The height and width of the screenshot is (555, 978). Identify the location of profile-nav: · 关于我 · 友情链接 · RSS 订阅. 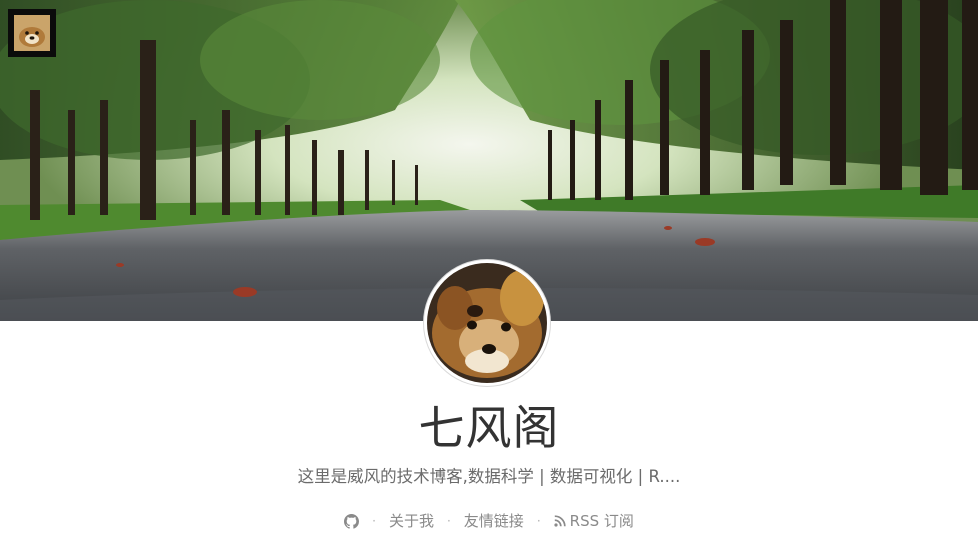
(489, 521).